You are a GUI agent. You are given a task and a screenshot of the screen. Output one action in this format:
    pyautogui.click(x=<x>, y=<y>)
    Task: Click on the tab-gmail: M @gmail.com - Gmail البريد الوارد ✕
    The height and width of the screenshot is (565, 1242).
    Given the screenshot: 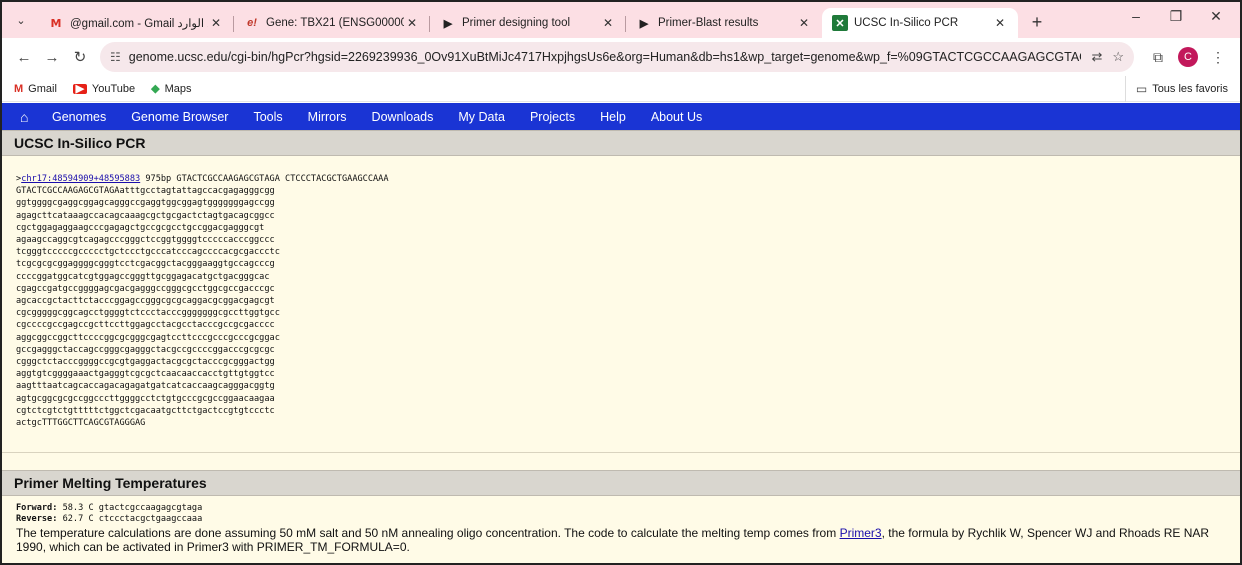 What is the action you would take?
    pyautogui.click(x=136, y=23)
    